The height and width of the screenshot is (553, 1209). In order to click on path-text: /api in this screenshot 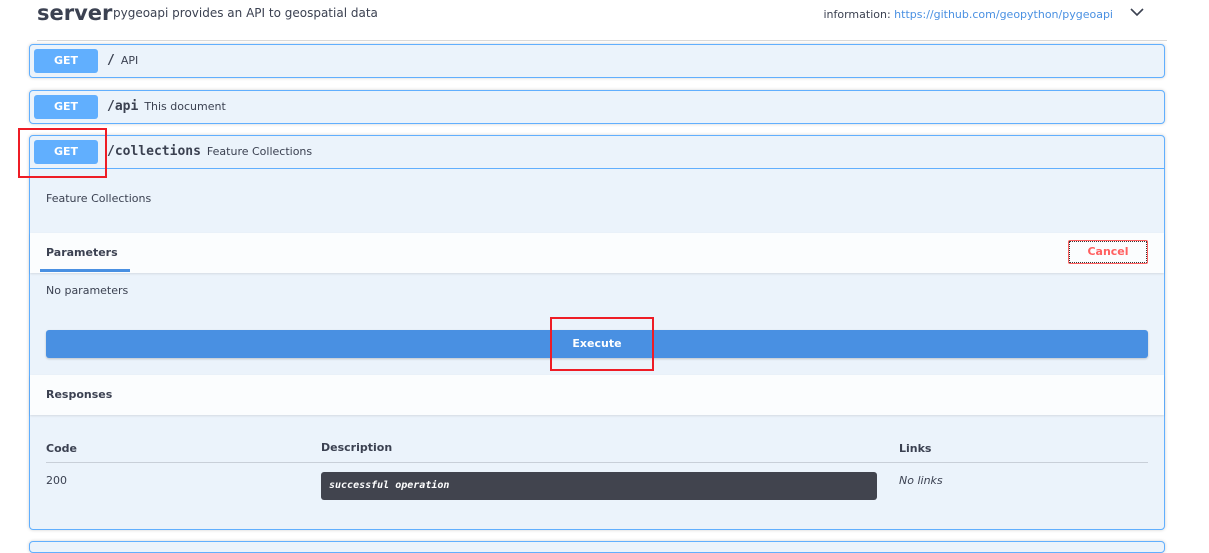, I will do `click(123, 106)`.